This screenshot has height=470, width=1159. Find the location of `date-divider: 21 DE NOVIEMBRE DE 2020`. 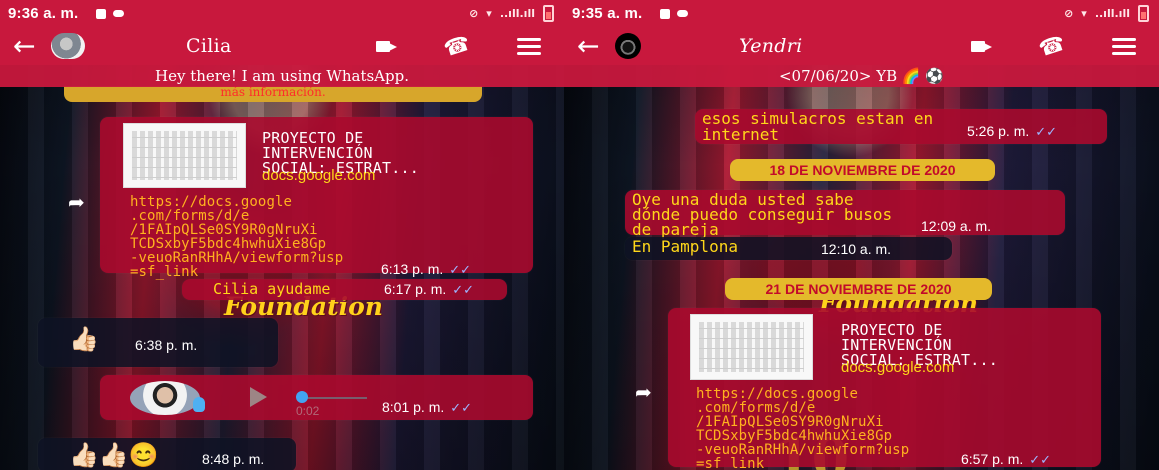

date-divider: 21 DE NOVIEMBRE DE 2020 is located at coordinates (858, 289).